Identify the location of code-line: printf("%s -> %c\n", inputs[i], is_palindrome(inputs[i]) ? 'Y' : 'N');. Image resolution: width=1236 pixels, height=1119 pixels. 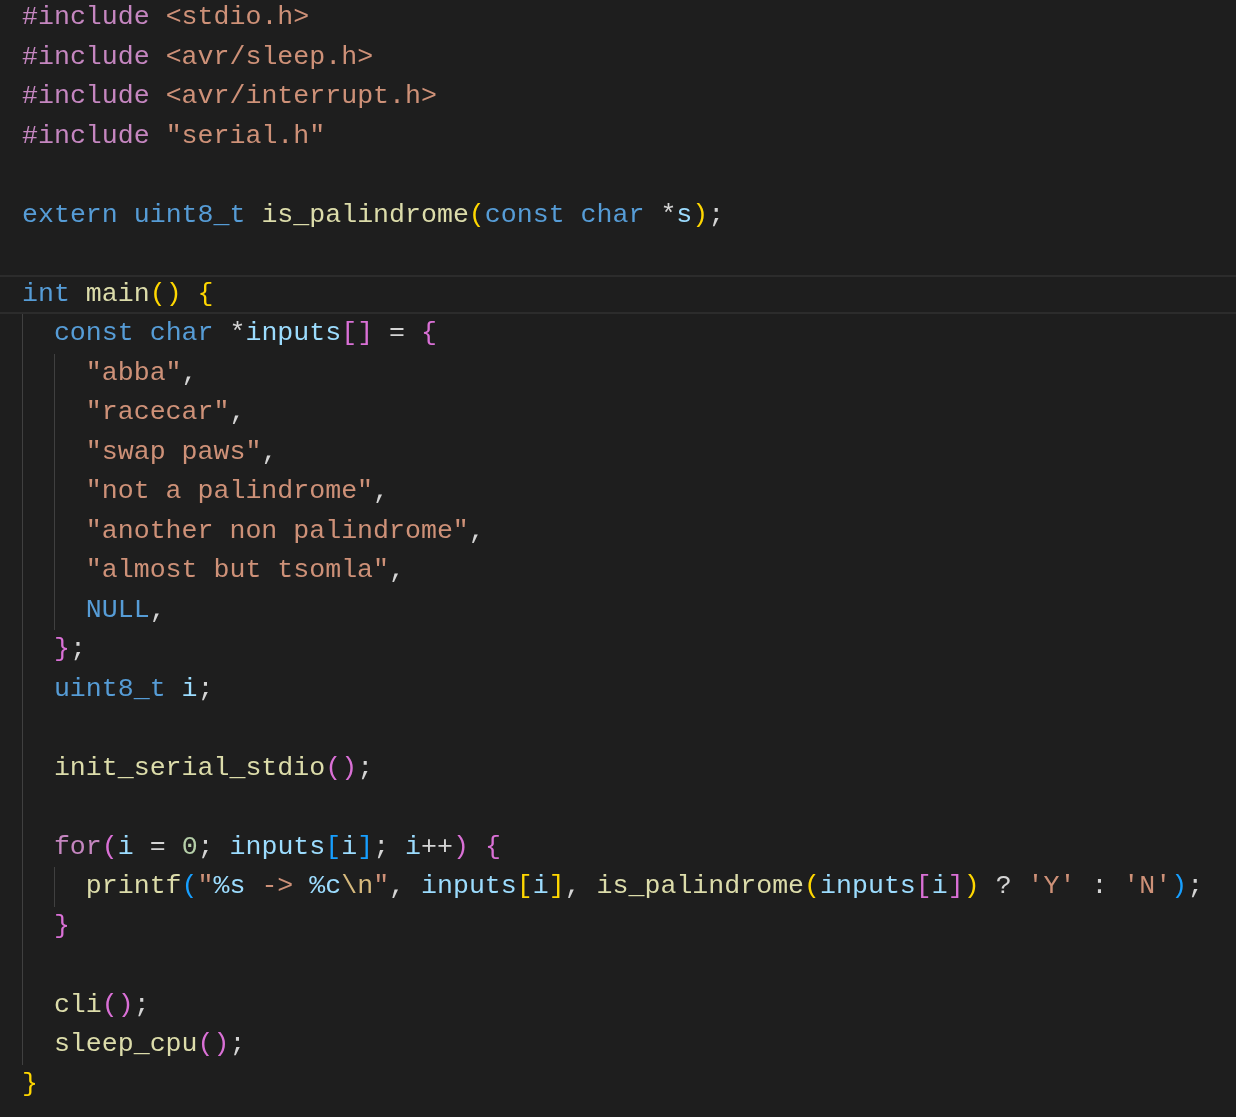
(644, 886).